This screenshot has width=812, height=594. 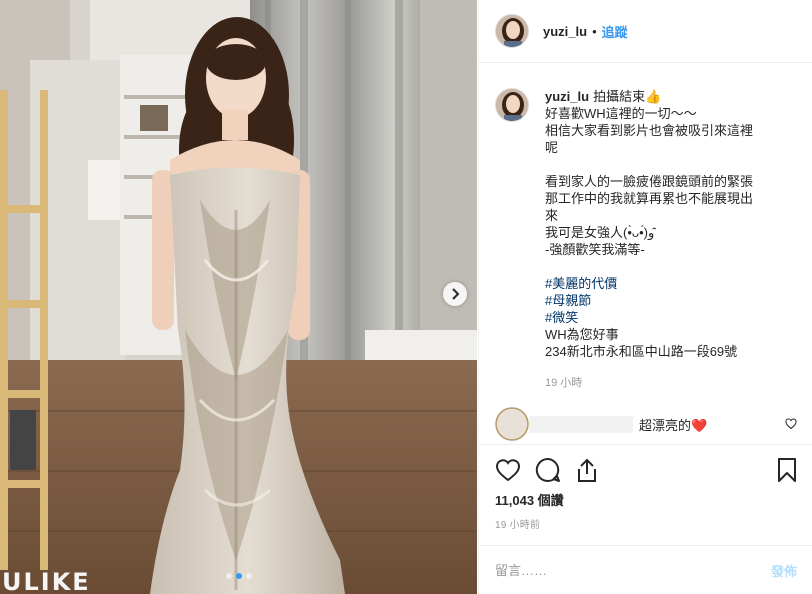 What do you see at coordinates (649, 198) in the screenshot?
I see `caption-line: 那工作中的我就算再累也不能展現出` at bounding box center [649, 198].